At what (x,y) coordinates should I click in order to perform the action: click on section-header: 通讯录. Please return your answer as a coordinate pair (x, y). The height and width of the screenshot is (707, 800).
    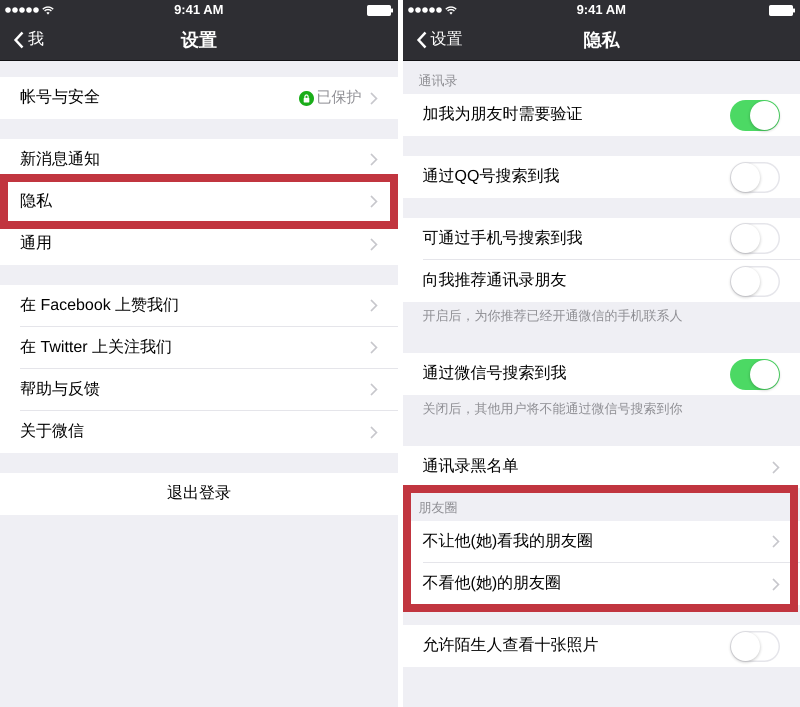
    Looking at the image, I should click on (438, 81).